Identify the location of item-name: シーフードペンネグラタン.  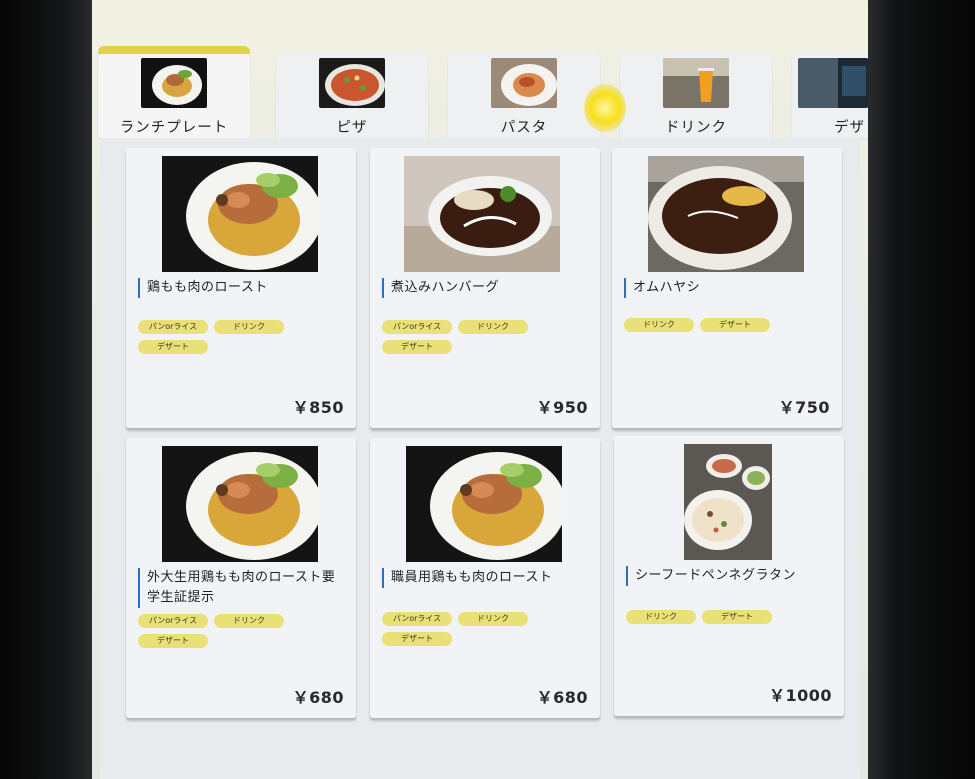
(730, 576).